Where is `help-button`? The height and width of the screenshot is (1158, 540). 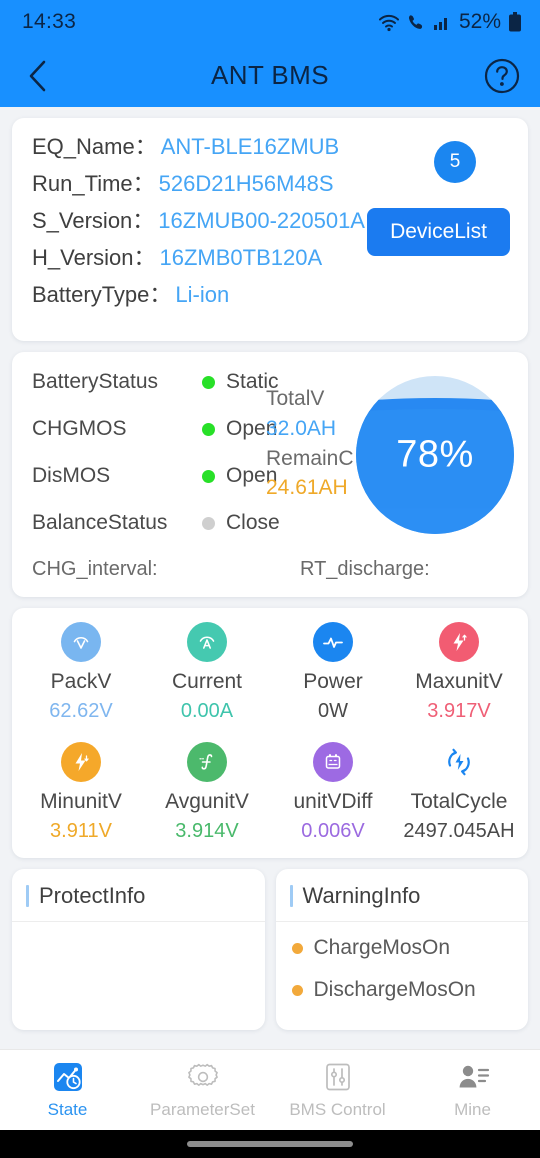 help-button is located at coordinates (502, 76).